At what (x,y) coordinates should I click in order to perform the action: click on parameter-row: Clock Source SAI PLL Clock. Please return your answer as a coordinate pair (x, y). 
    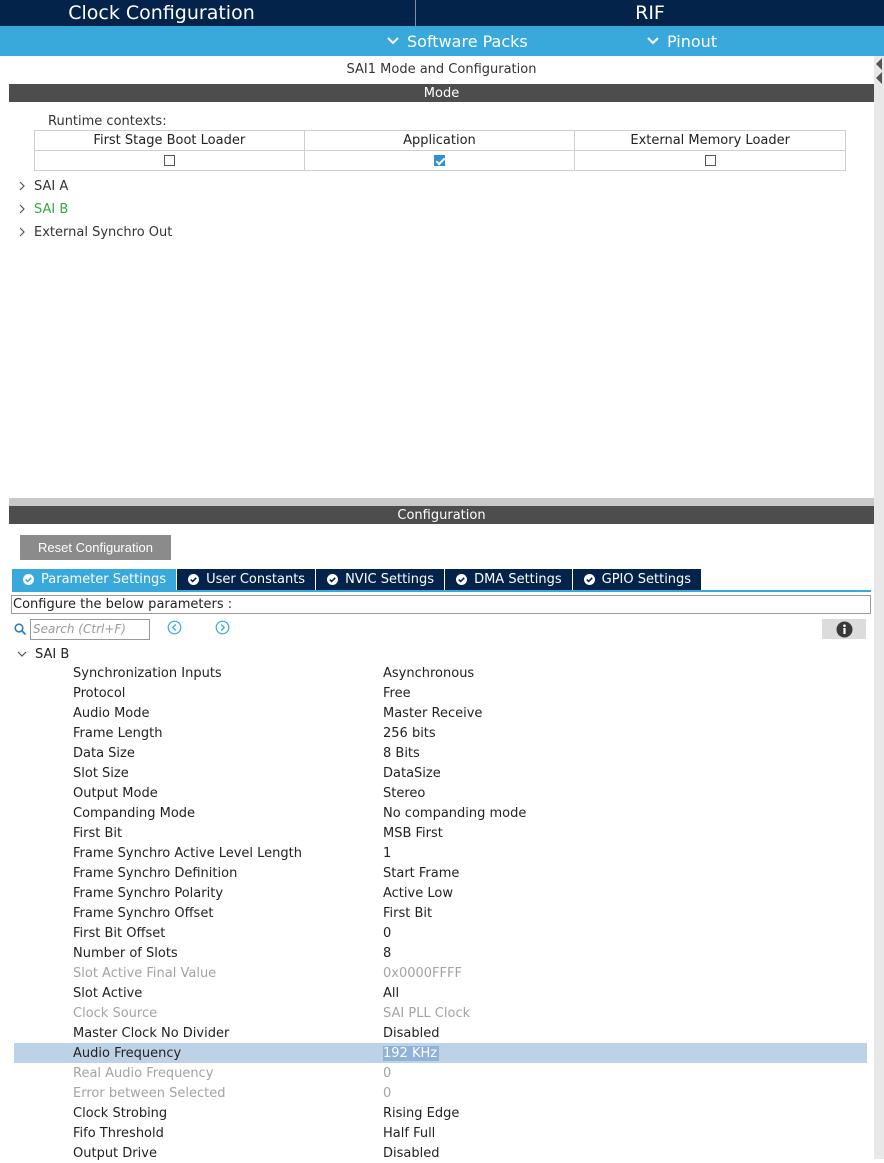
    Looking at the image, I should click on (440, 1013).